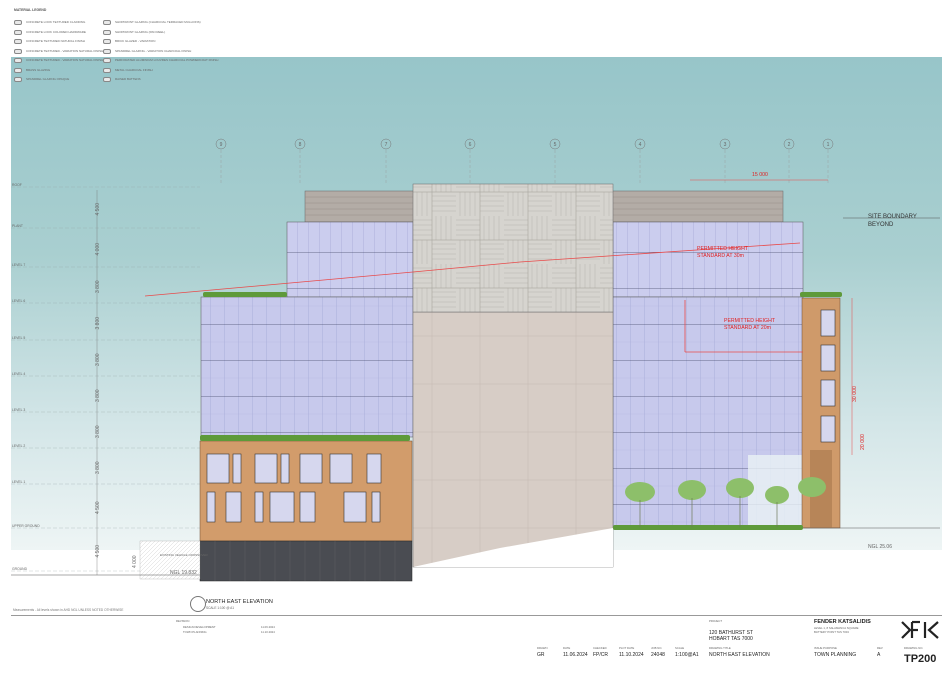 This screenshot has height=673, width=951. I want to click on height-30-label-2: STANDARD AT 30m, so click(720, 256).